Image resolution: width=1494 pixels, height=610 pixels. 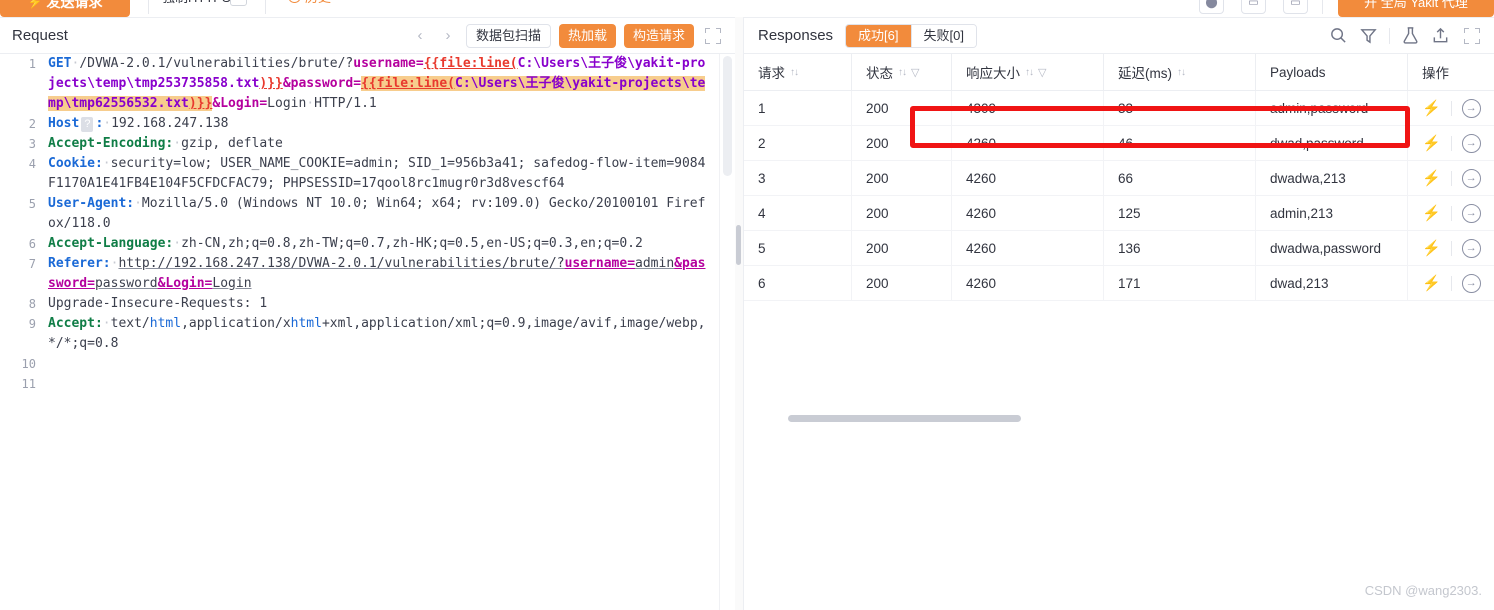 I want to click on line-number: 9, so click(x=32, y=324).